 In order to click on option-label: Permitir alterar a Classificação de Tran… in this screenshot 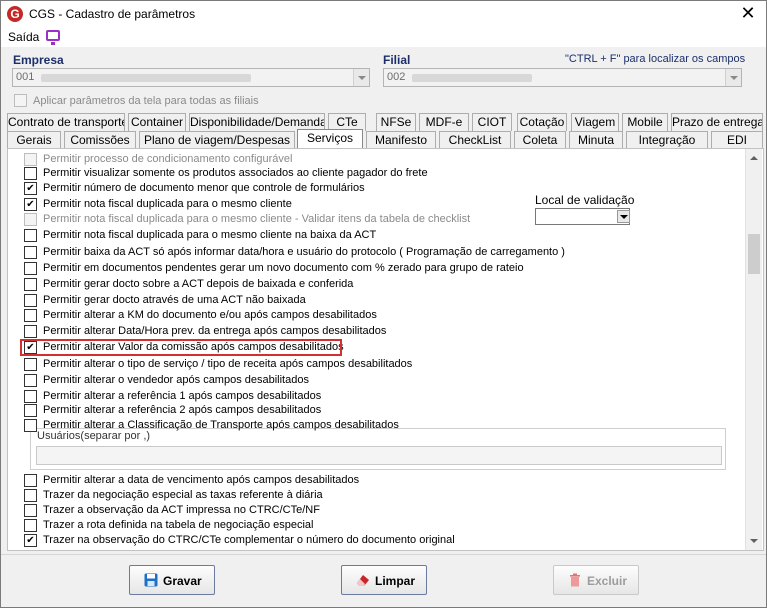, I will do `click(221, 425)`.